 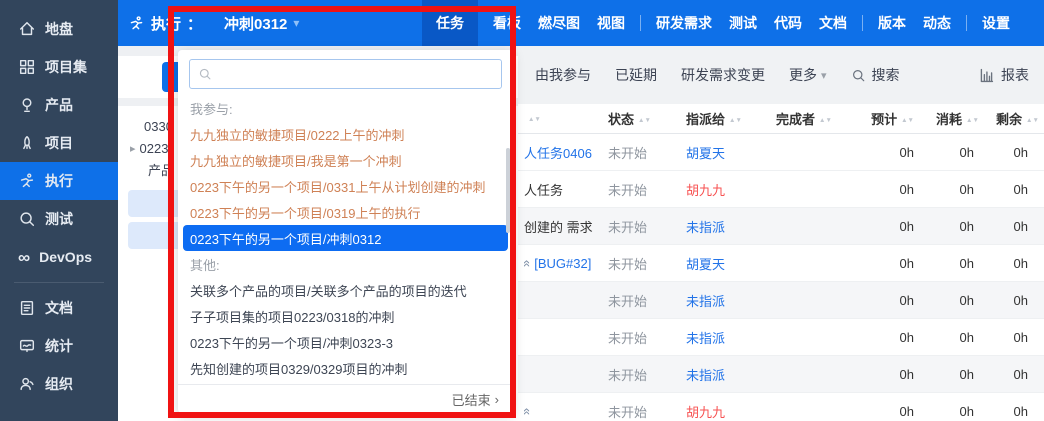 I want to click on menu-item-settings: 设置, so click(x=996, y=23).